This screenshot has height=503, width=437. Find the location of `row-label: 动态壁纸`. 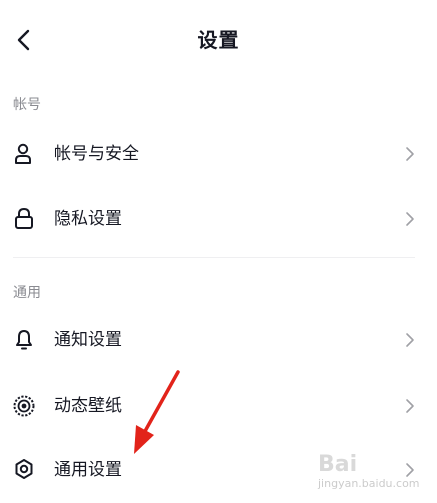

row-label: 动态壁纸 is located at coordinates (88, 406).